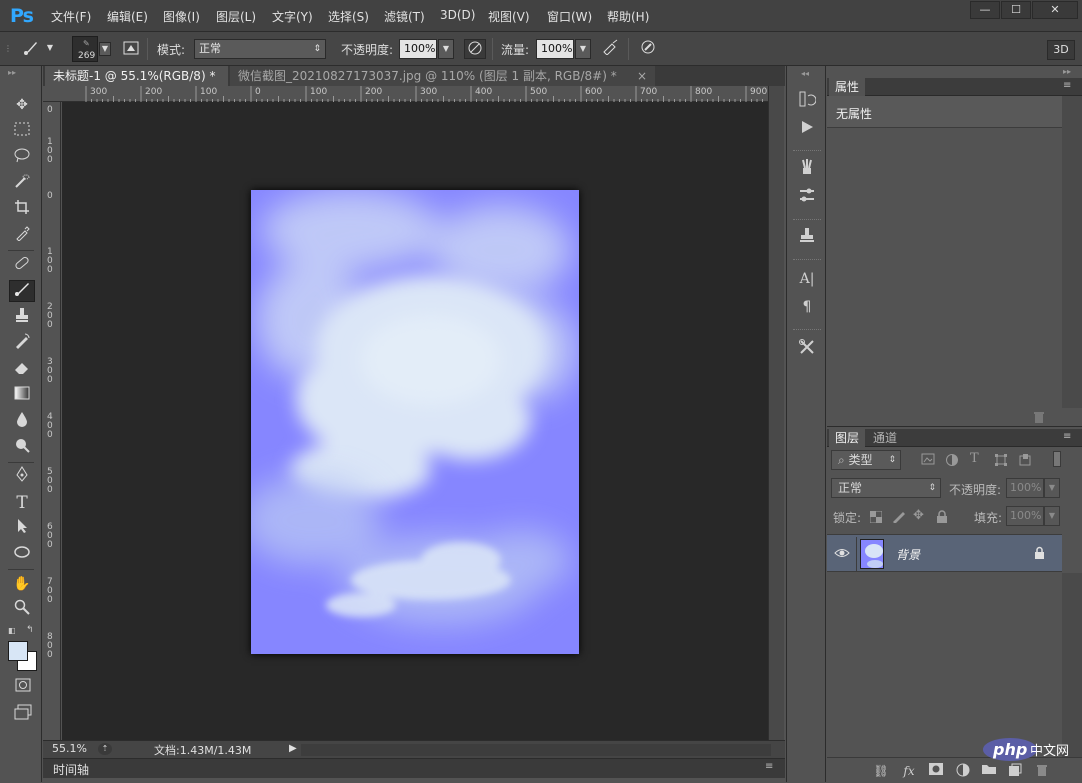 This screenshot has width=1082, height=783. I want to click on panel-collapse-icon: ▸▸, so click(1067, 71).